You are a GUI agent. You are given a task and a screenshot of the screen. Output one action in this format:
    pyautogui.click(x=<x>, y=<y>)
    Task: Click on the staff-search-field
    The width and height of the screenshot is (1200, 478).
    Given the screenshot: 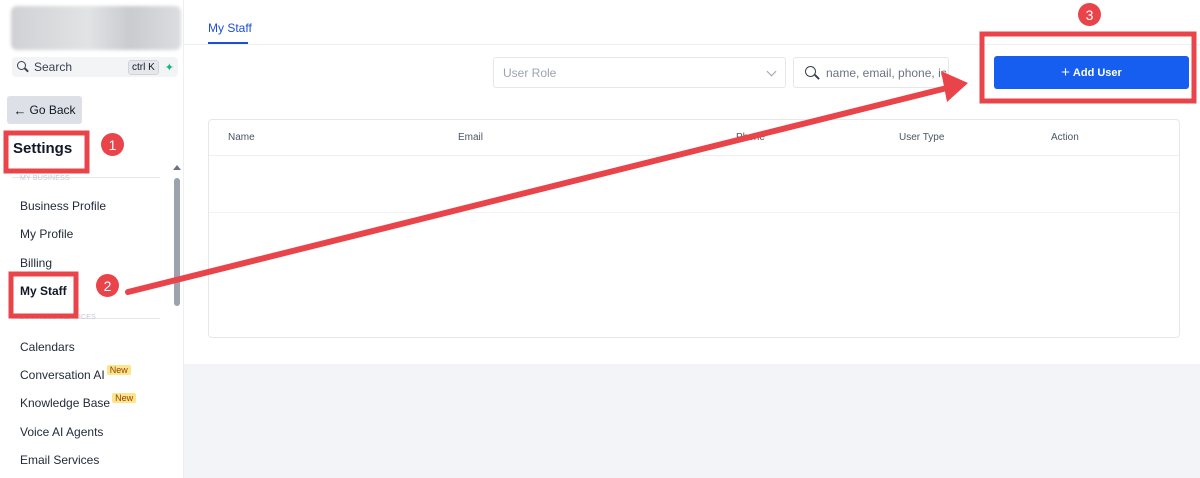 What is the action you would take?
    pyautogui.click(x=871, y=72)
    